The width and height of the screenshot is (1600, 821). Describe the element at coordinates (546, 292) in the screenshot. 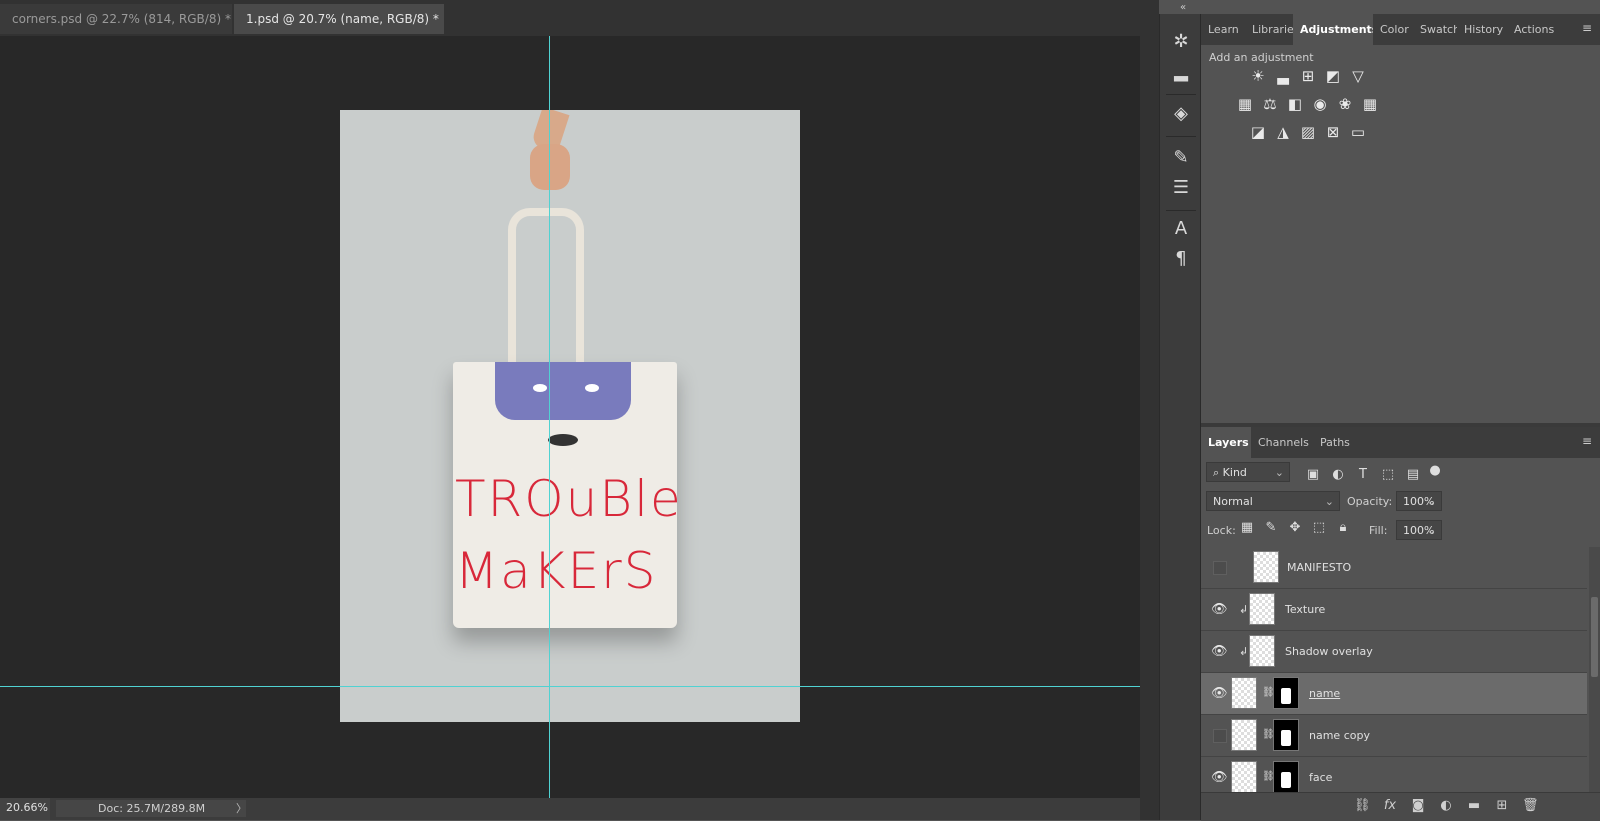

I see `bag-strap` at that location.